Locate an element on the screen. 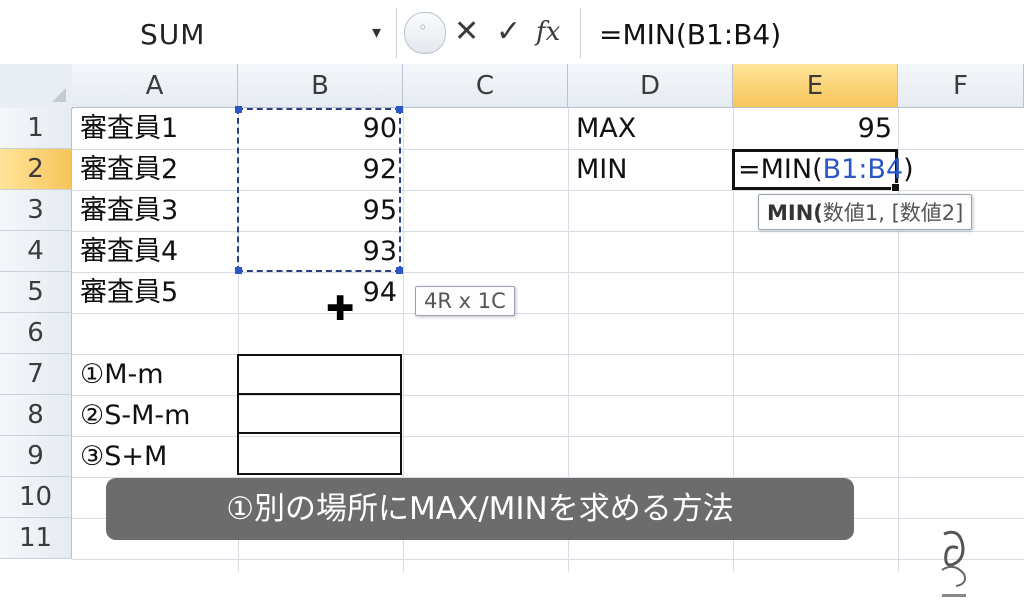  cell-d1: MAX is located at coordinates (651, 128).